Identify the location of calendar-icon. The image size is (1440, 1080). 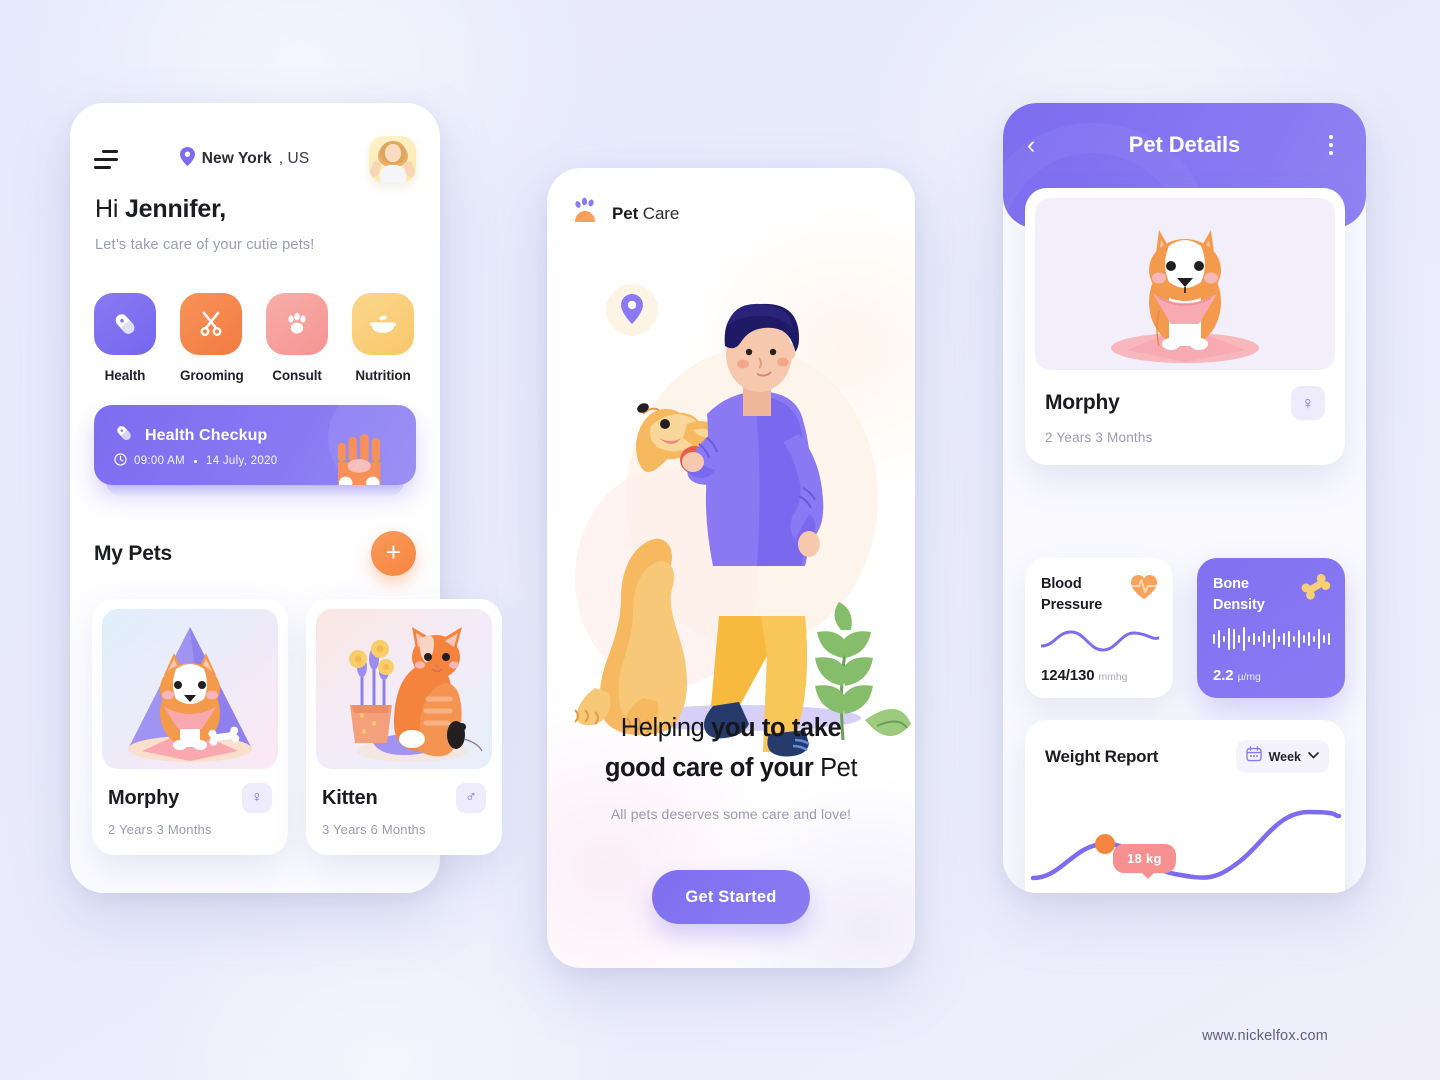
(1253, 756).